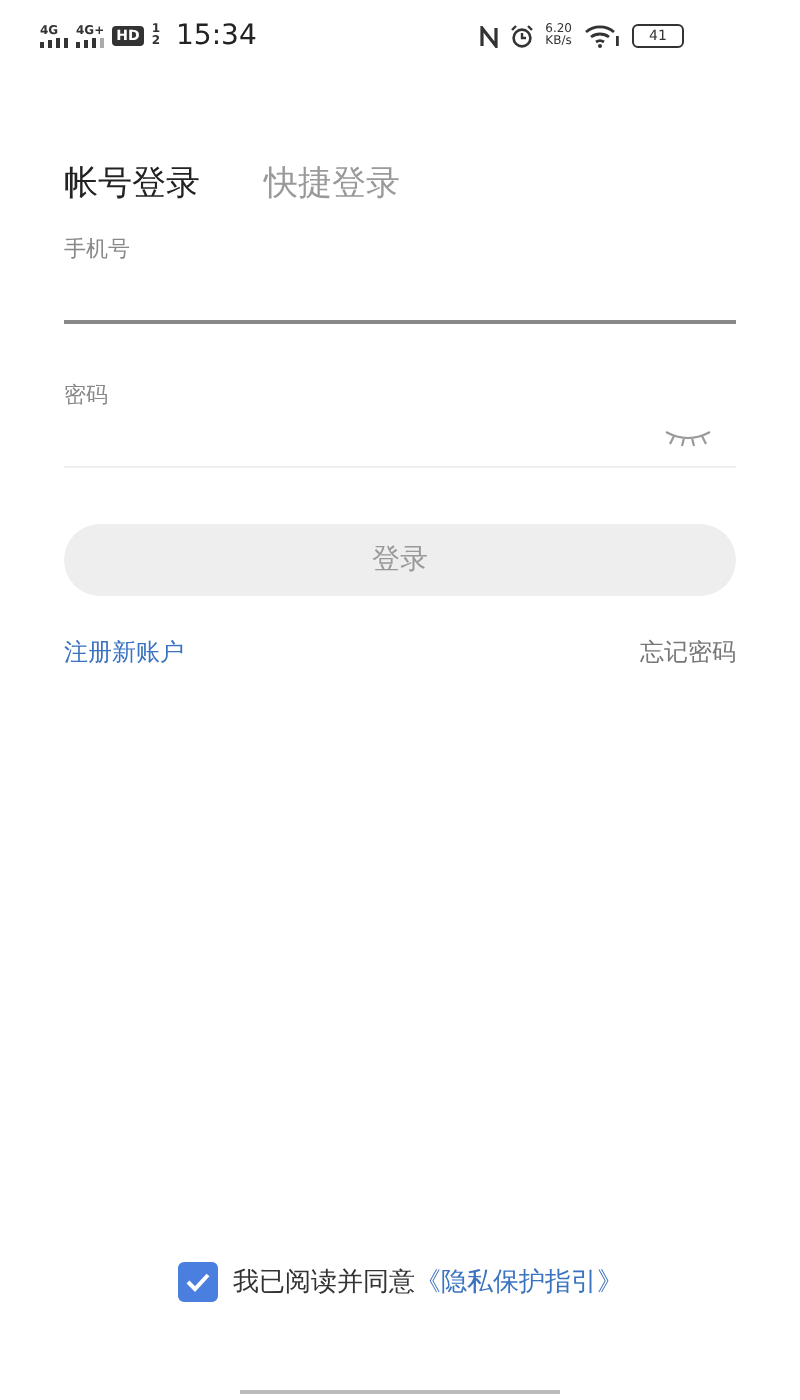  What do you see at coordinates (87, 395) in the screenshot?
I see `field-label: 密码` at bounding box center [87, 395].